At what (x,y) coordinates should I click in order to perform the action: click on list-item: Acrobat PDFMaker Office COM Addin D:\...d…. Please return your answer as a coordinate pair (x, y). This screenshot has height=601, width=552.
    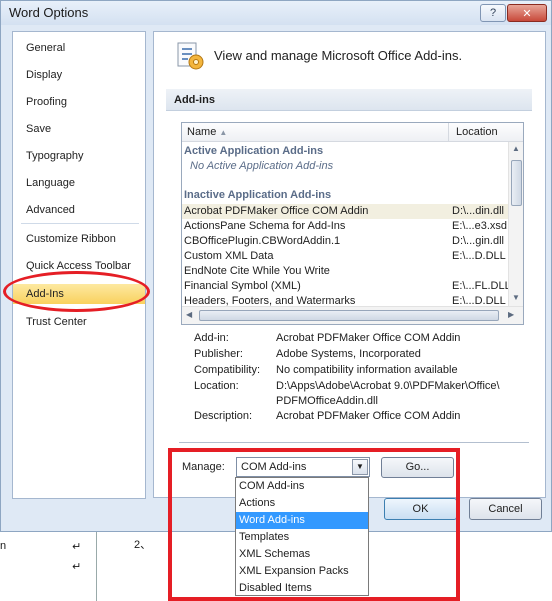
    Looking at the image, I should click on (345, 211).